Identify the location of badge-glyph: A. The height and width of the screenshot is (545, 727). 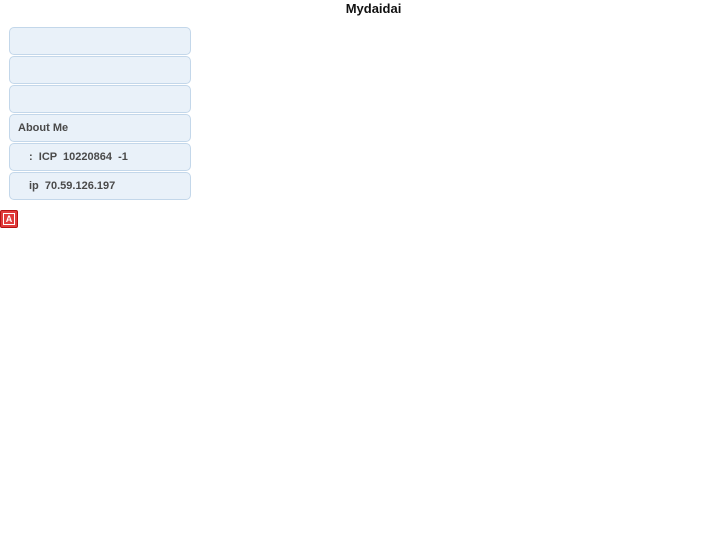
(9, 219).